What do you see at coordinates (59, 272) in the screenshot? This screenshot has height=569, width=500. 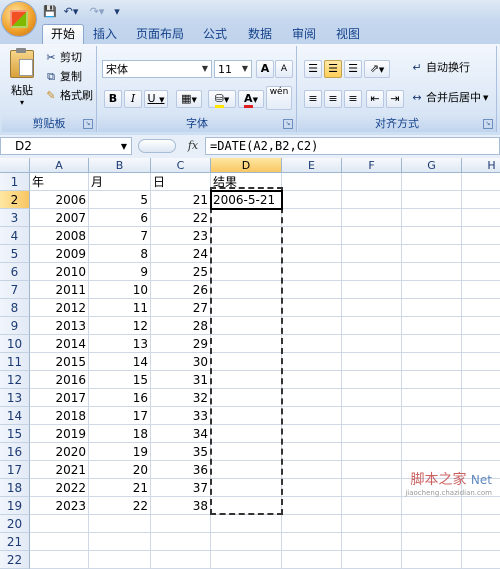 I see `cell-a6: 2010` at bounding box center [59, 272].